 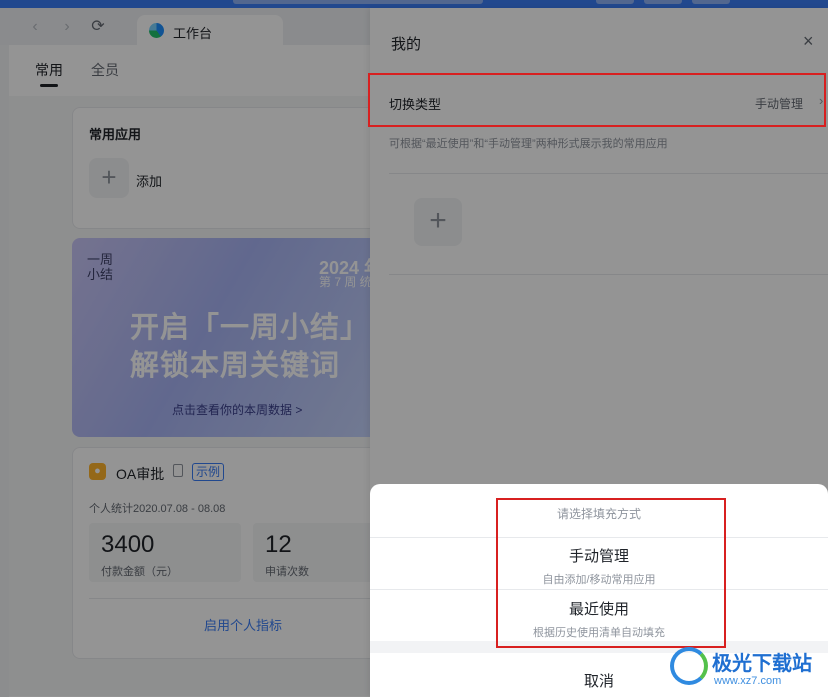 I want to click on highlight-switch-type, so click(x=597, y=100).